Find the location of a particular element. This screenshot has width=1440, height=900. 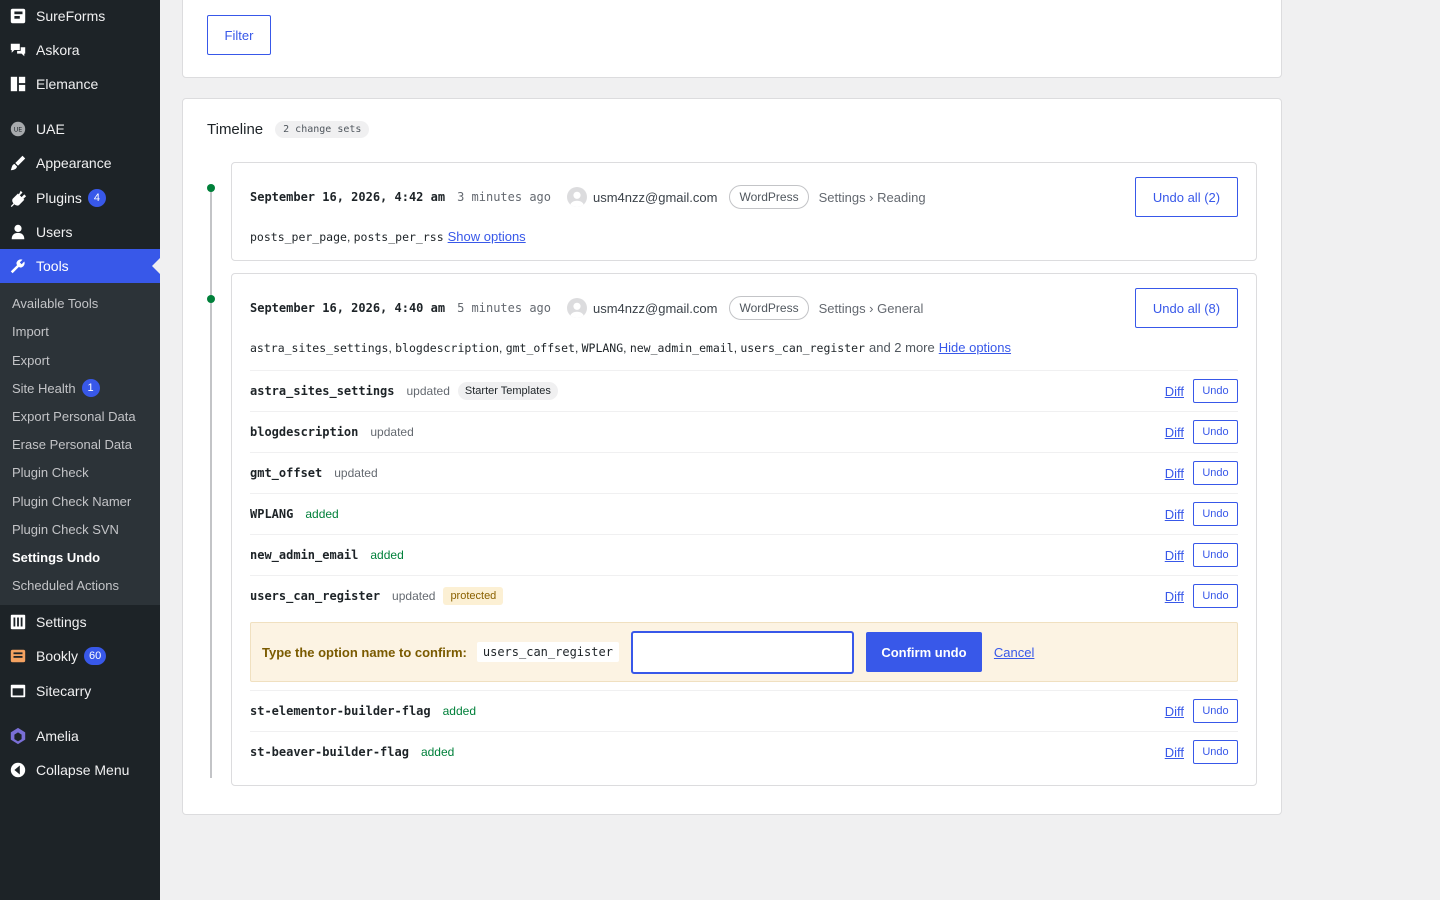

option-name: st-beaver-builder-flag is located at coordinates (329, 752).